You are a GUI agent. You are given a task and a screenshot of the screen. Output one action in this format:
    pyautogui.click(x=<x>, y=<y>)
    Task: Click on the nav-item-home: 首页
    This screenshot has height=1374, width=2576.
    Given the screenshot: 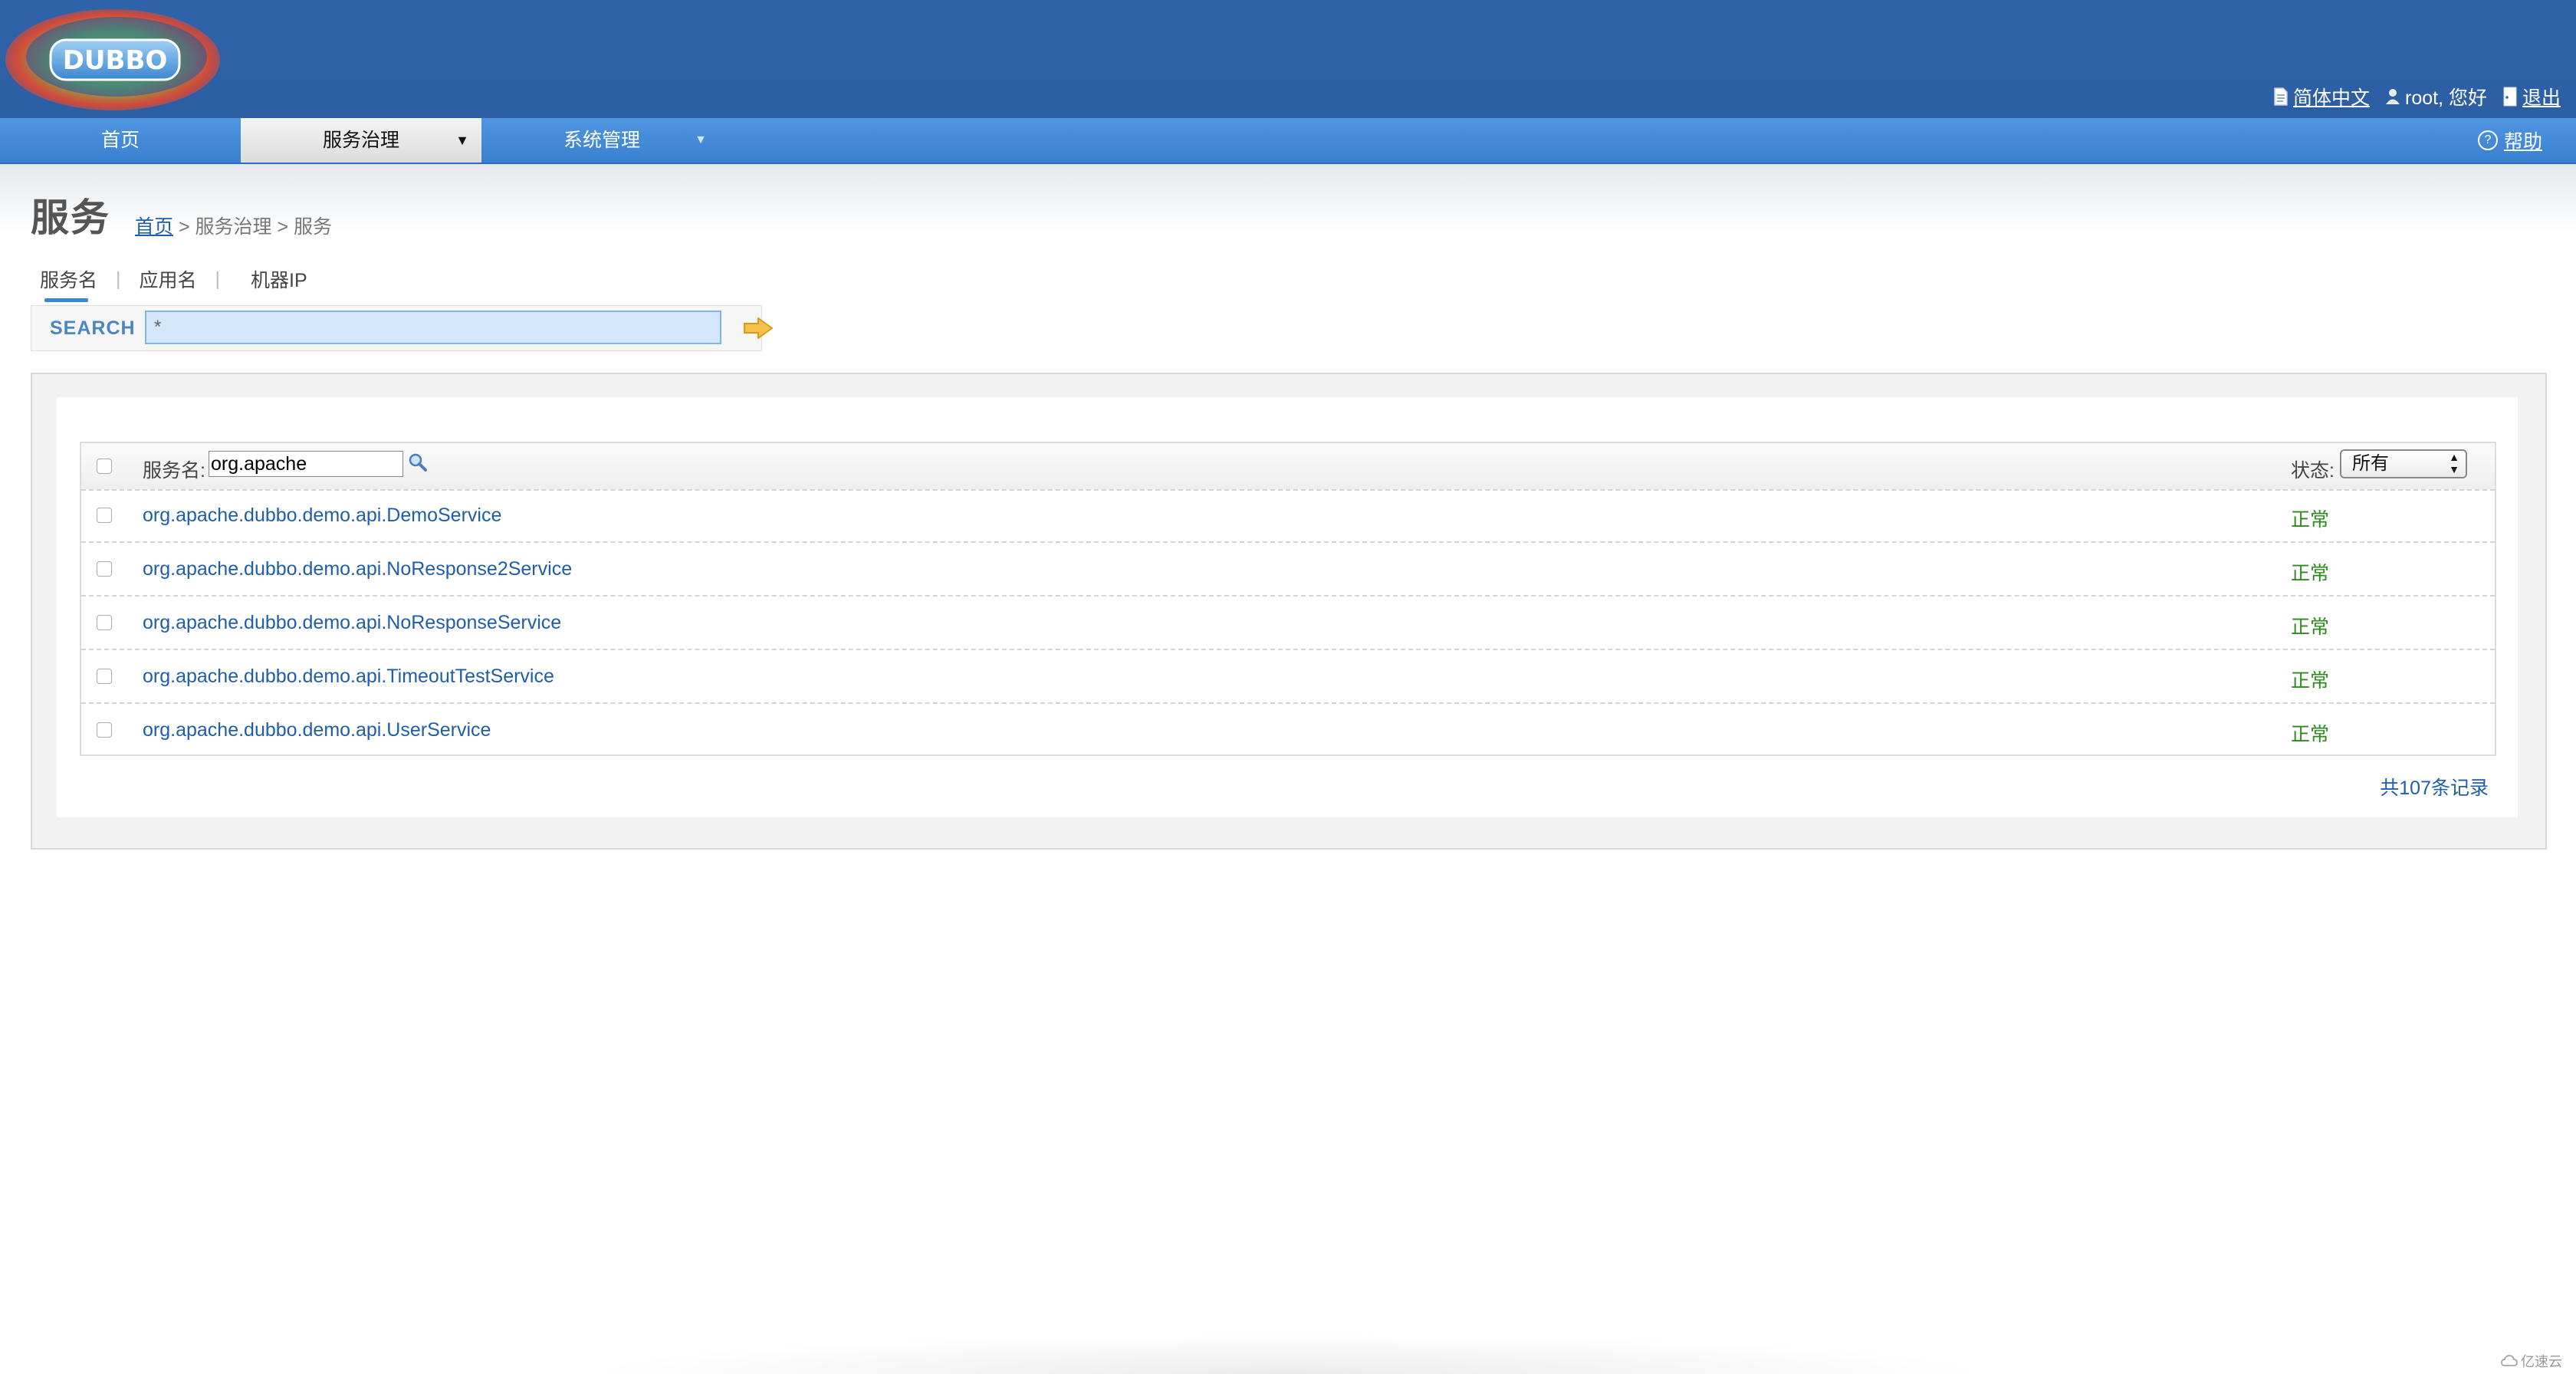 What is the action you would take?
    pyautogui.click(x=120, y=140)
    